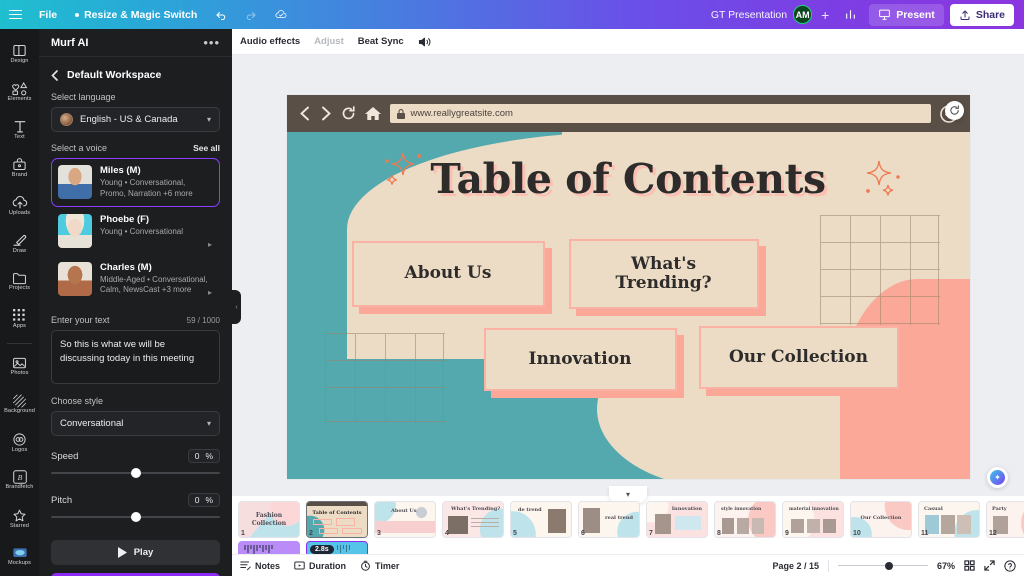 This screenshot has width=1024, height=576. I want to click on table-row: About Us 3, so click(405, 519).